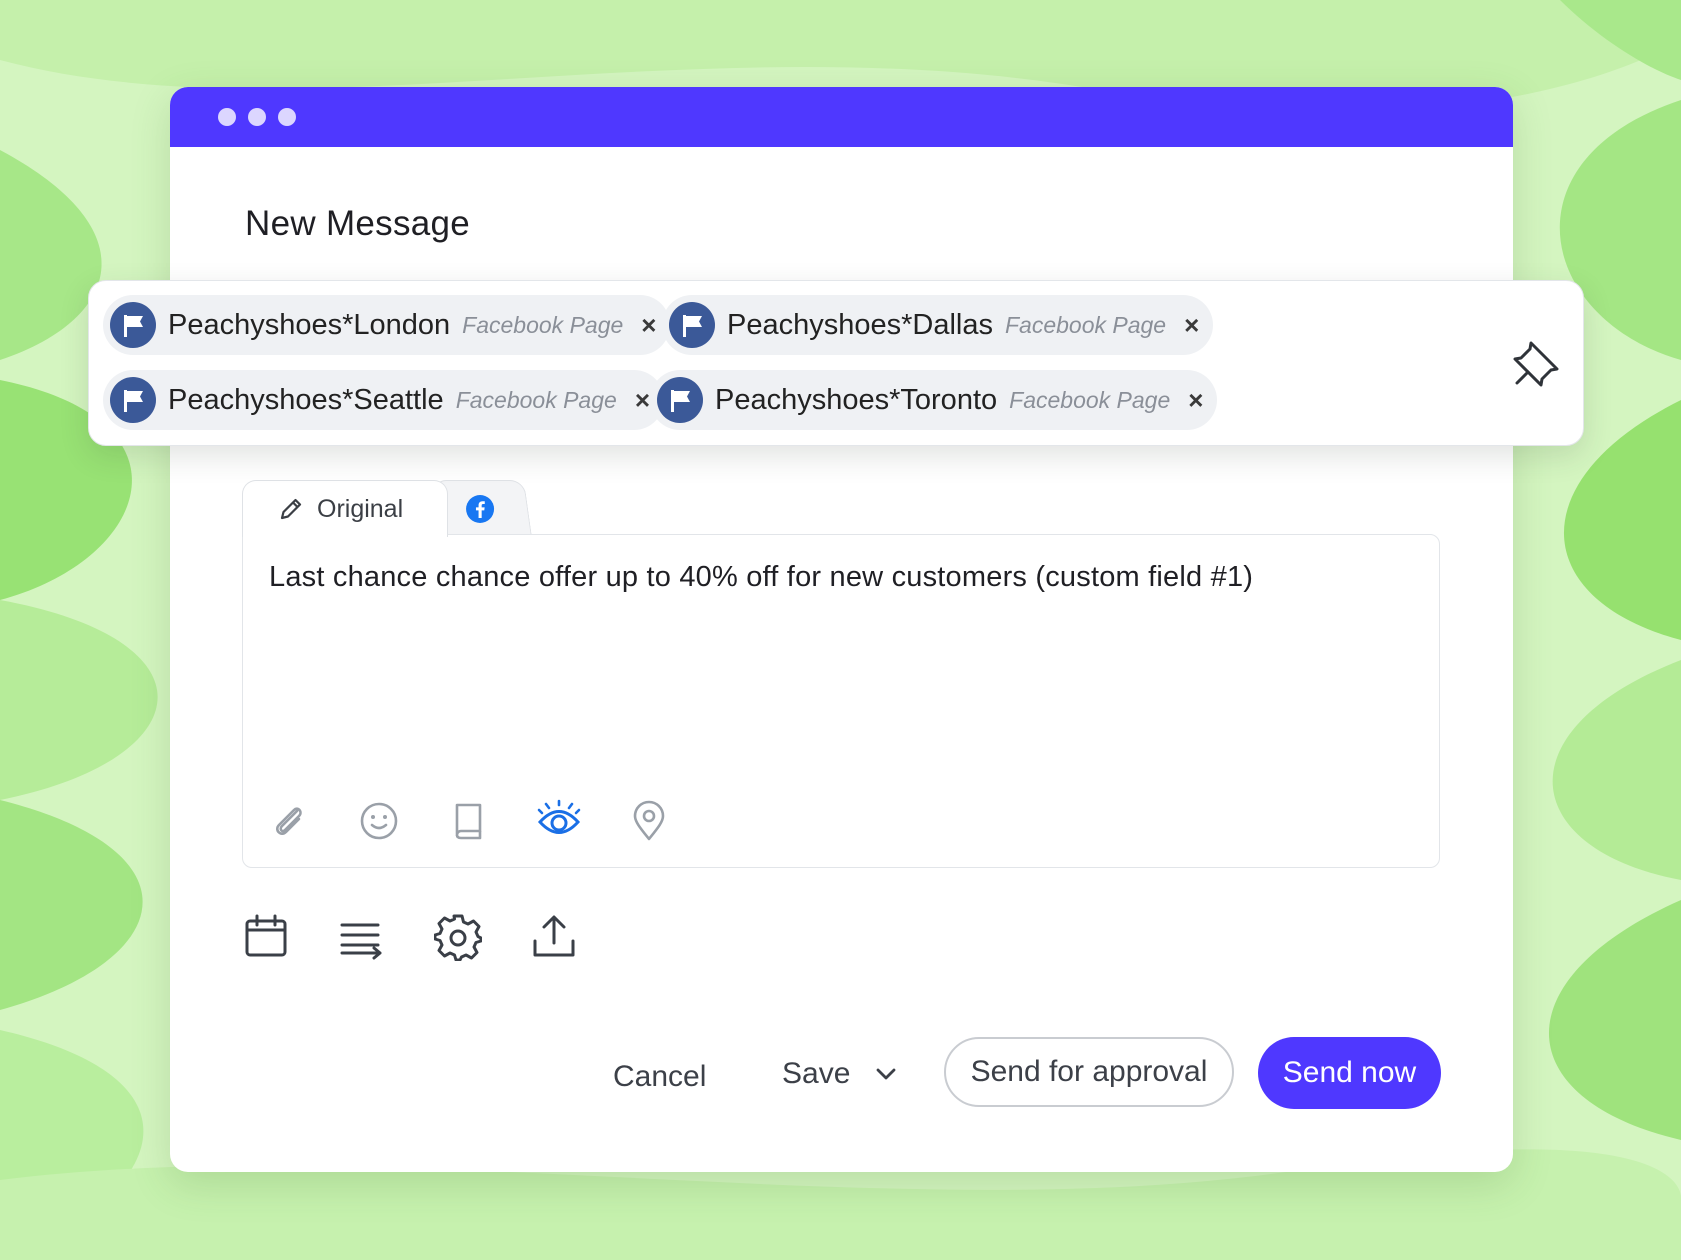 This screenshot has height=1260, width=1681. Describe the element at coordinates (458, 937) in the screenshot. I see `gear-icon` at that location.